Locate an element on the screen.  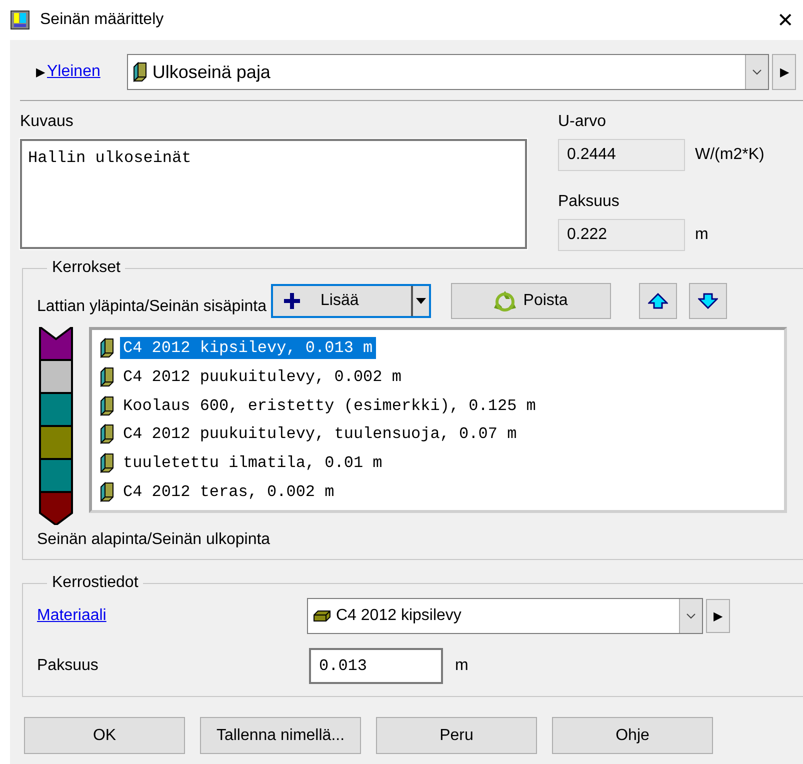
move-down-button is located at coordinates (707, 301).